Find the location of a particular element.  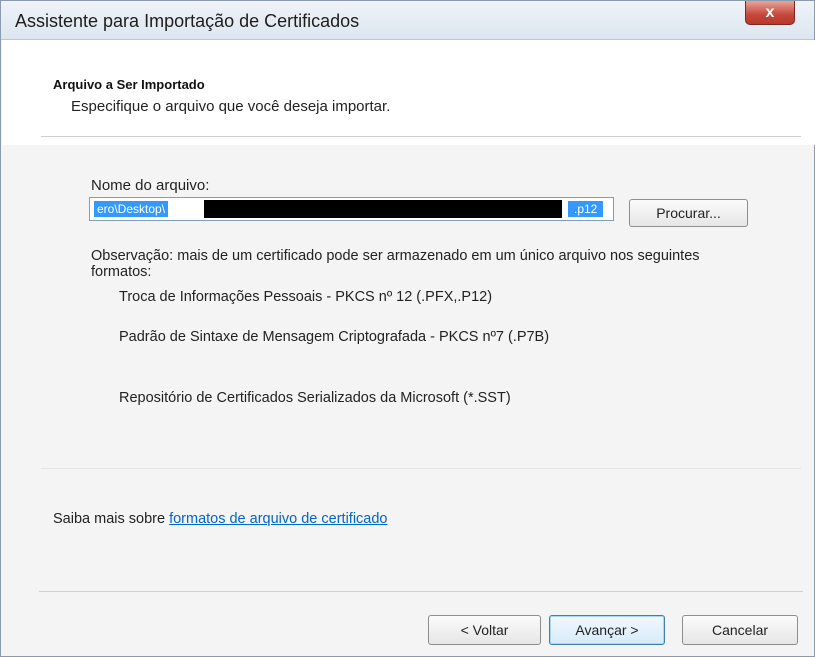

next-button: Avançar > is located at coordinates (607, 630).